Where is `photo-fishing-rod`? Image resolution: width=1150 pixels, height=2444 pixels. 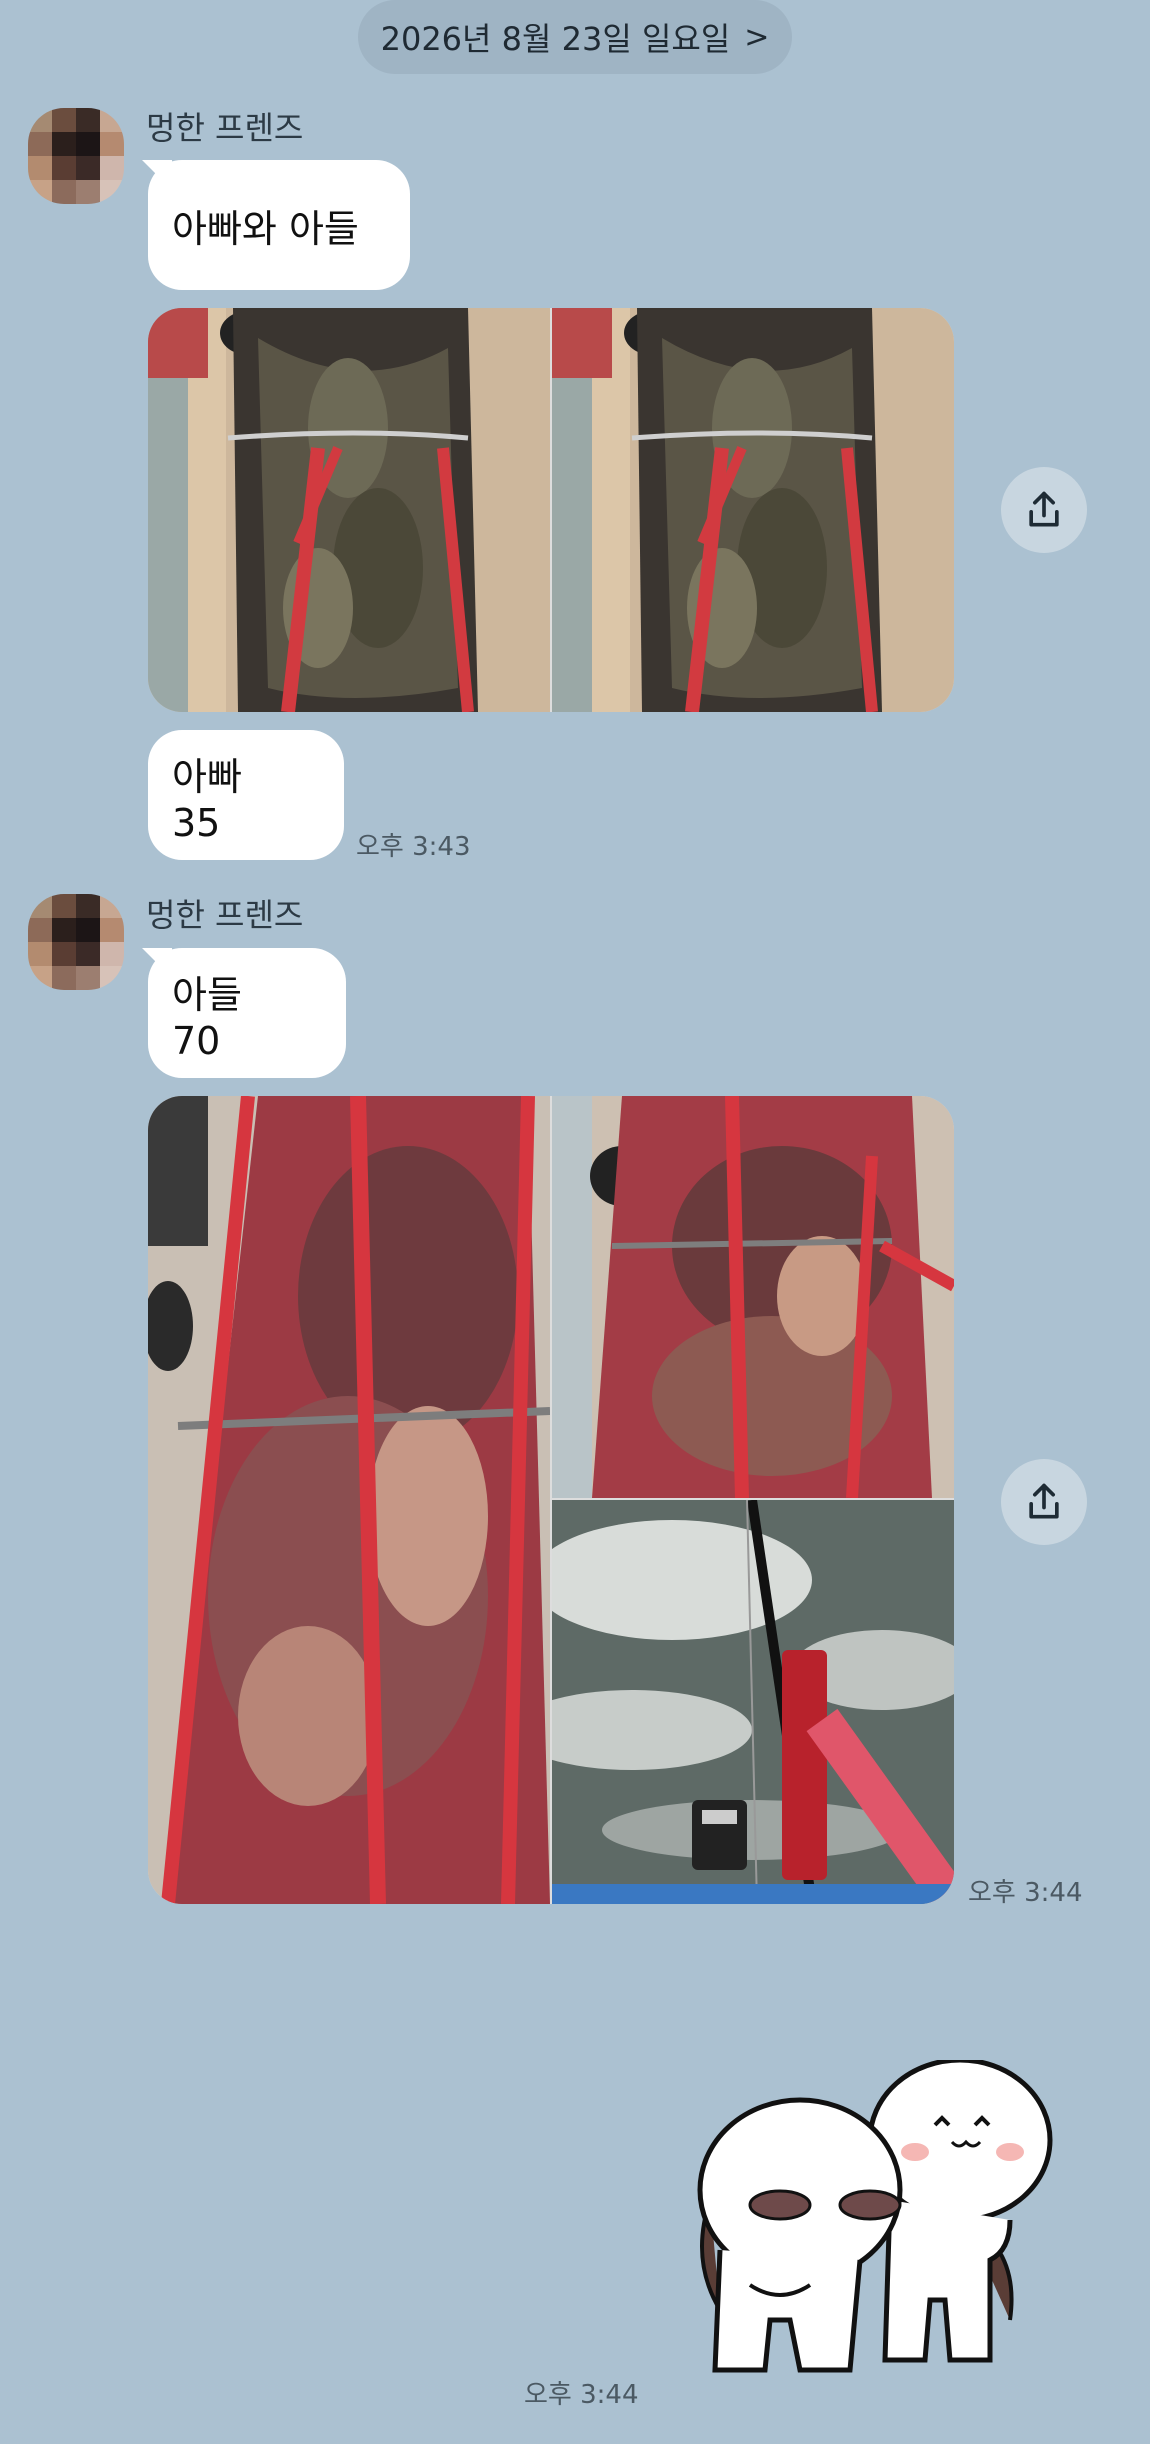
photo-fishing-rod is located at coordinates (753, 1702).